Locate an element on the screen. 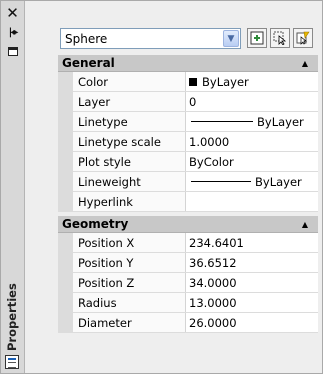 Image resolution: width=326 pixels, height=375 pixels. property-row-diameter: Diameter 26.0000 is located at coordinates (188, 323).